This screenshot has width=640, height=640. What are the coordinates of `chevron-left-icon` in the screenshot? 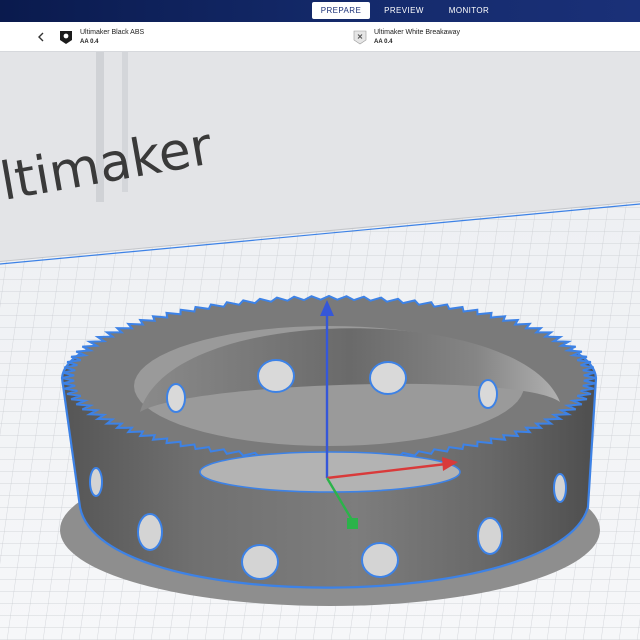 It's located at (41, 37).